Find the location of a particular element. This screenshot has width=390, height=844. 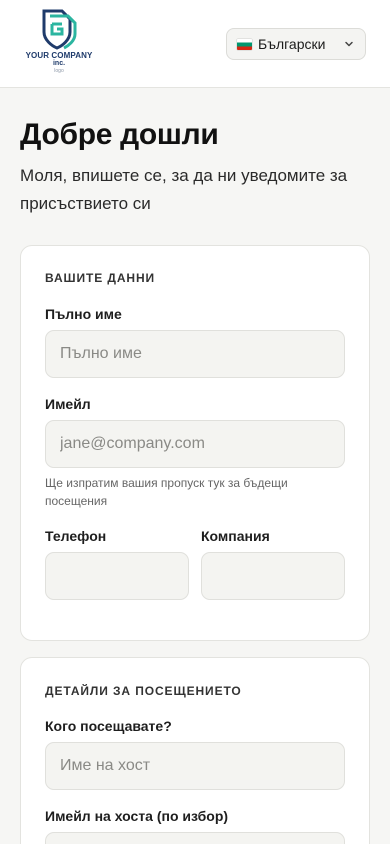

full-name-input is located at coordinates (195, 354).